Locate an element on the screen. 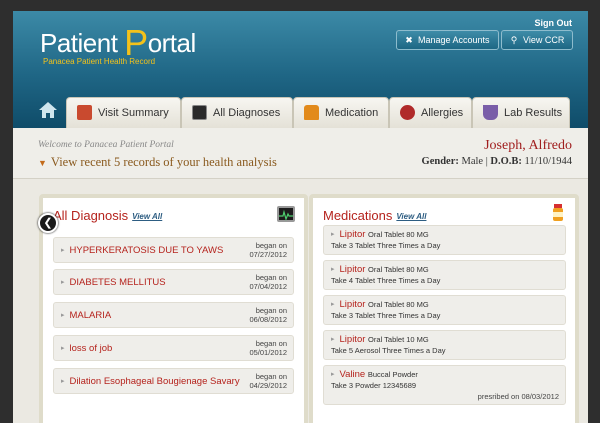  tab-visit-summary: Visit Summary is located at coordinates (123, 112).